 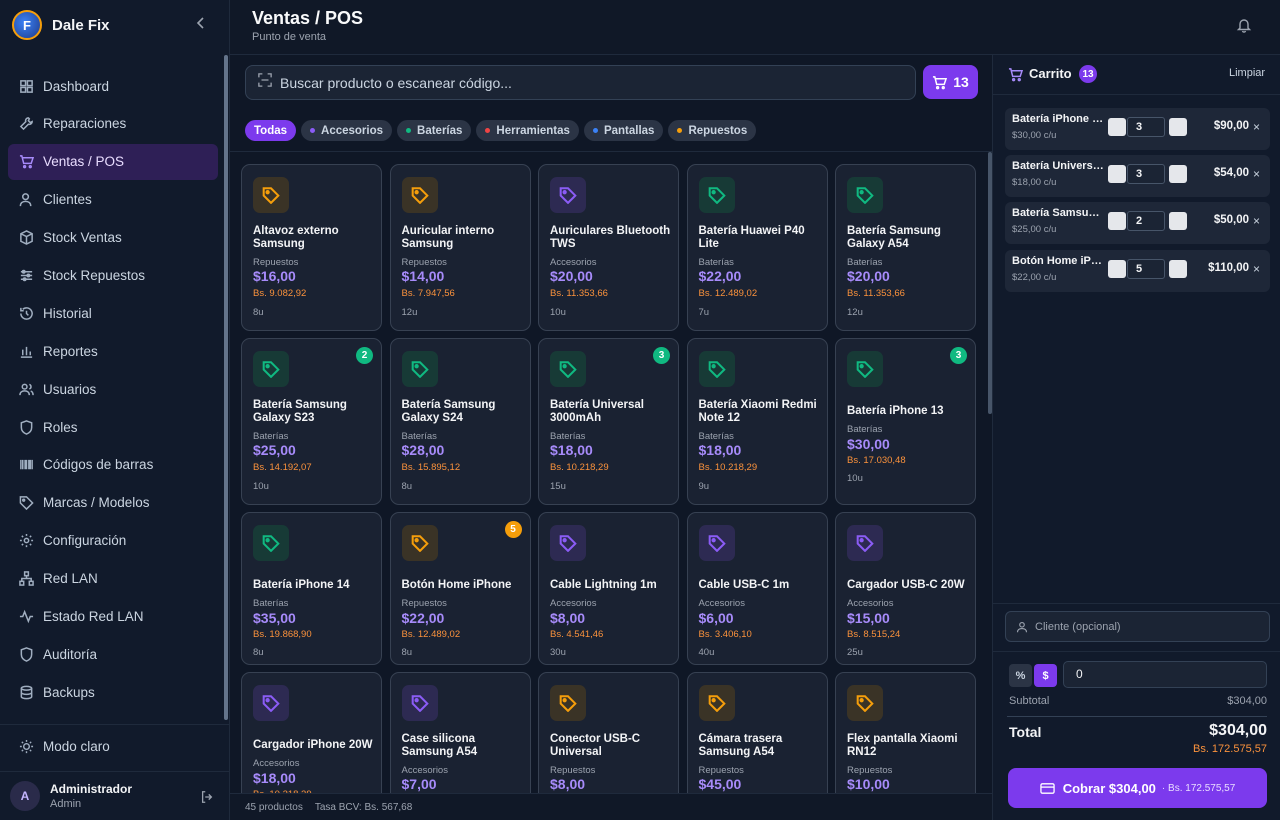 I want to click on in-cart-badge: 3, so click(x=958, y=355).